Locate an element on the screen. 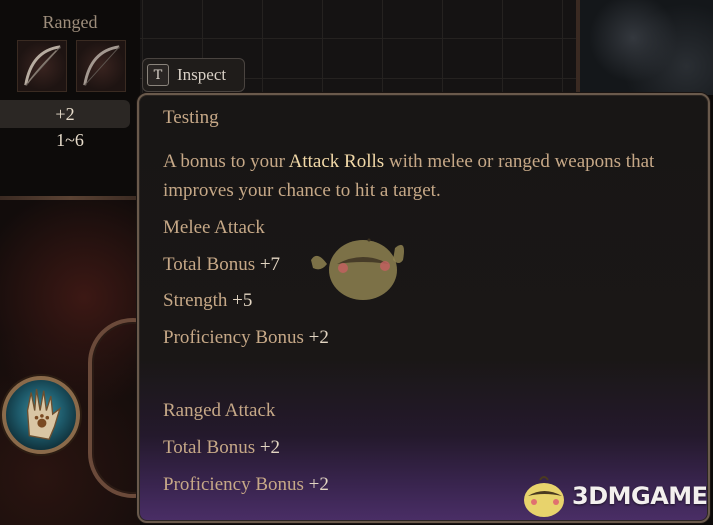  damage-range-value: 1~6 is located at coordinates (70, 140).